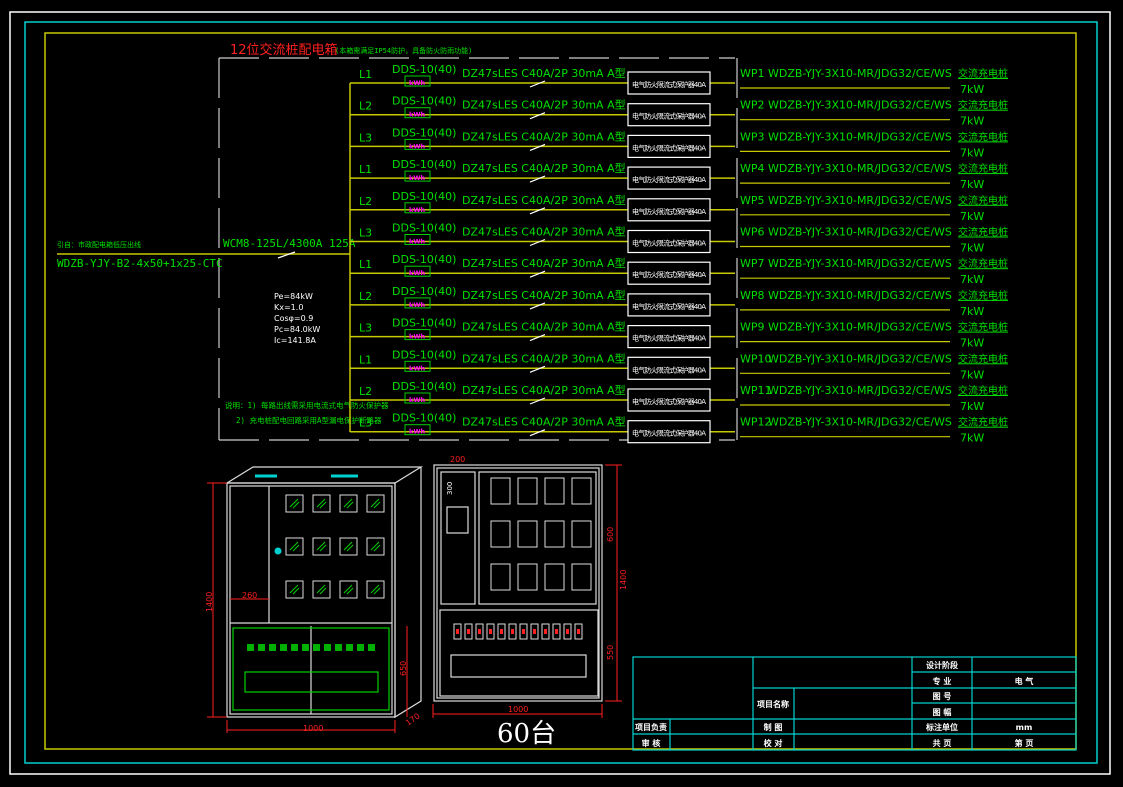 The width and height of the screenshot is (1123, 787). Describe the element at coordinates (752, 105) in the screenshot. I see `circuit-id: WP2` at that location.